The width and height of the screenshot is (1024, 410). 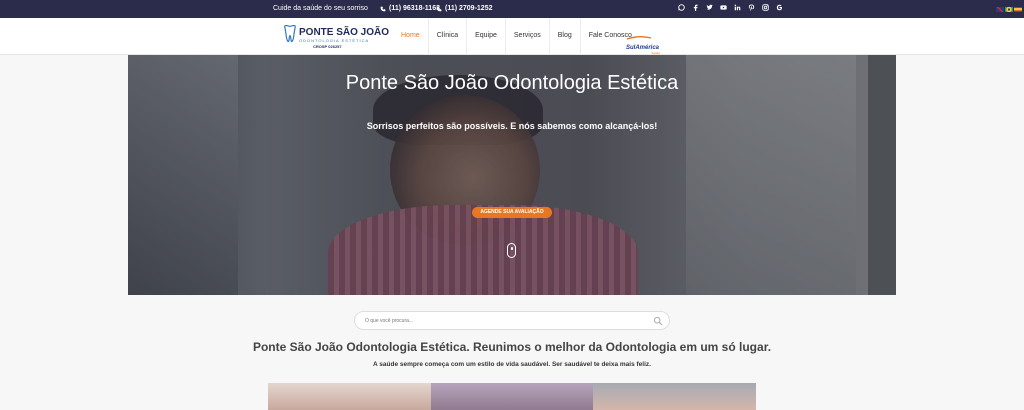 What do you see at coordinates (290, 34) in the screenshot?
I see `tooth-logo-icon` at bounding box center [290, 34].